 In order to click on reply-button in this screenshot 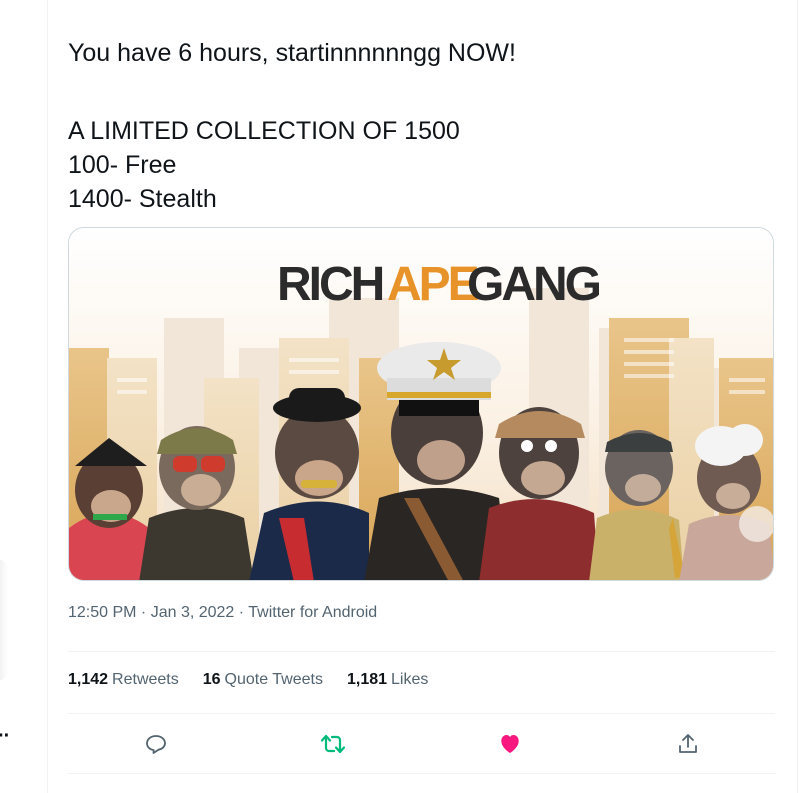, I will do `click(156, 744)`.